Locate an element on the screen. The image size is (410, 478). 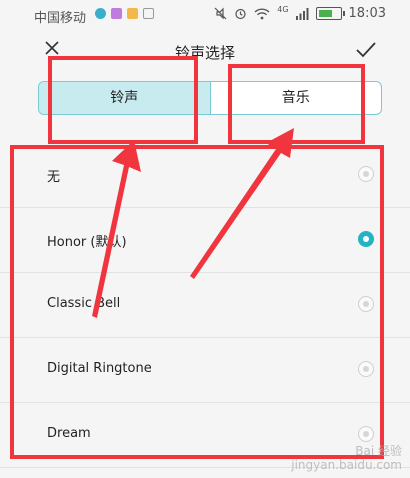
mute-icon is located at coordinates (220, 13).